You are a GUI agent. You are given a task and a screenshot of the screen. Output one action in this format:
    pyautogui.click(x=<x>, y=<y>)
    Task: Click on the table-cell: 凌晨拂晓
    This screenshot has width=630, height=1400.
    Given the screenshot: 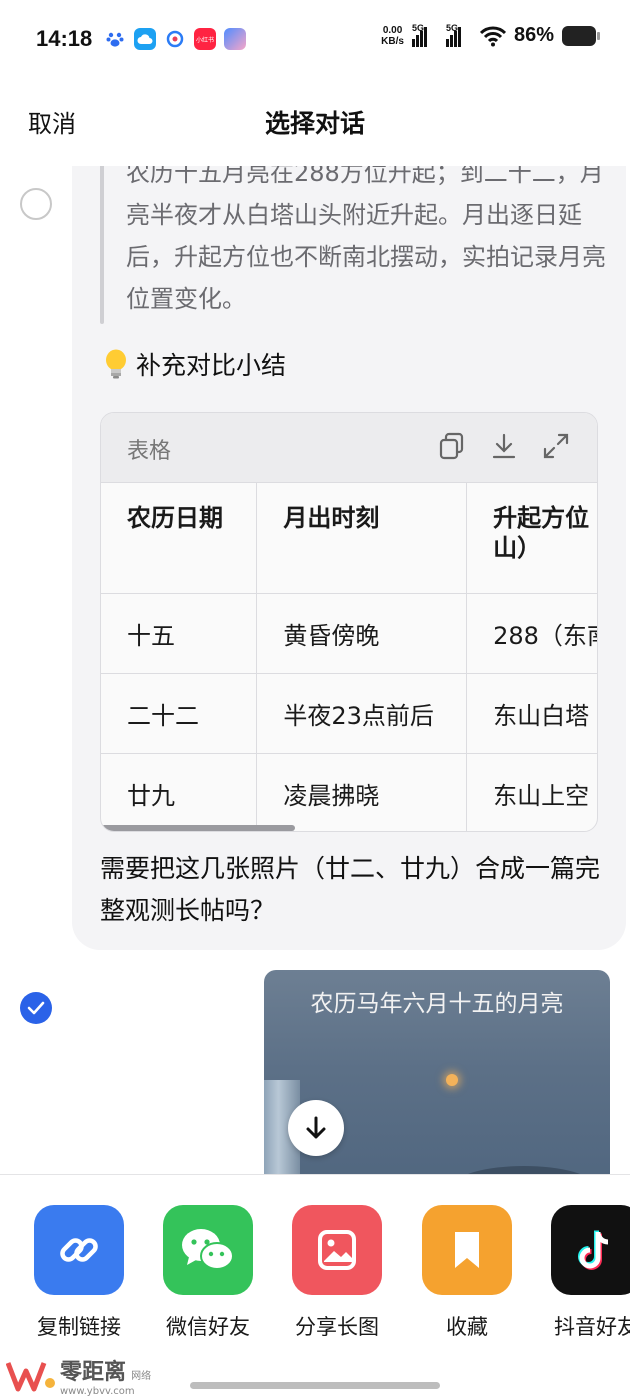 What is the action you would take?
    pyautogui.click(x=362, y=792)
    